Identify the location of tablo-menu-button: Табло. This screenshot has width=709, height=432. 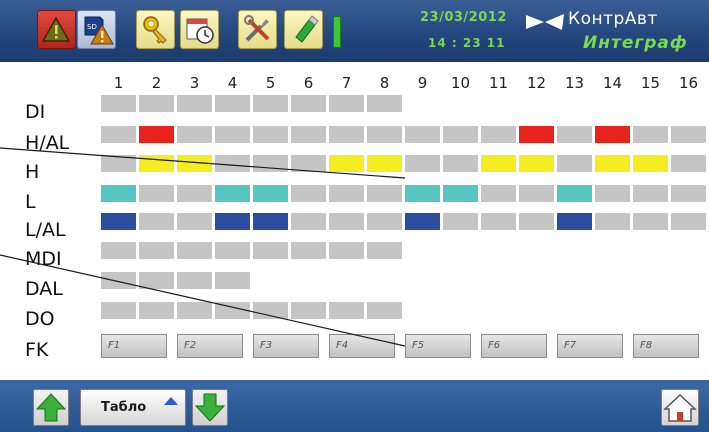
(133, 407).